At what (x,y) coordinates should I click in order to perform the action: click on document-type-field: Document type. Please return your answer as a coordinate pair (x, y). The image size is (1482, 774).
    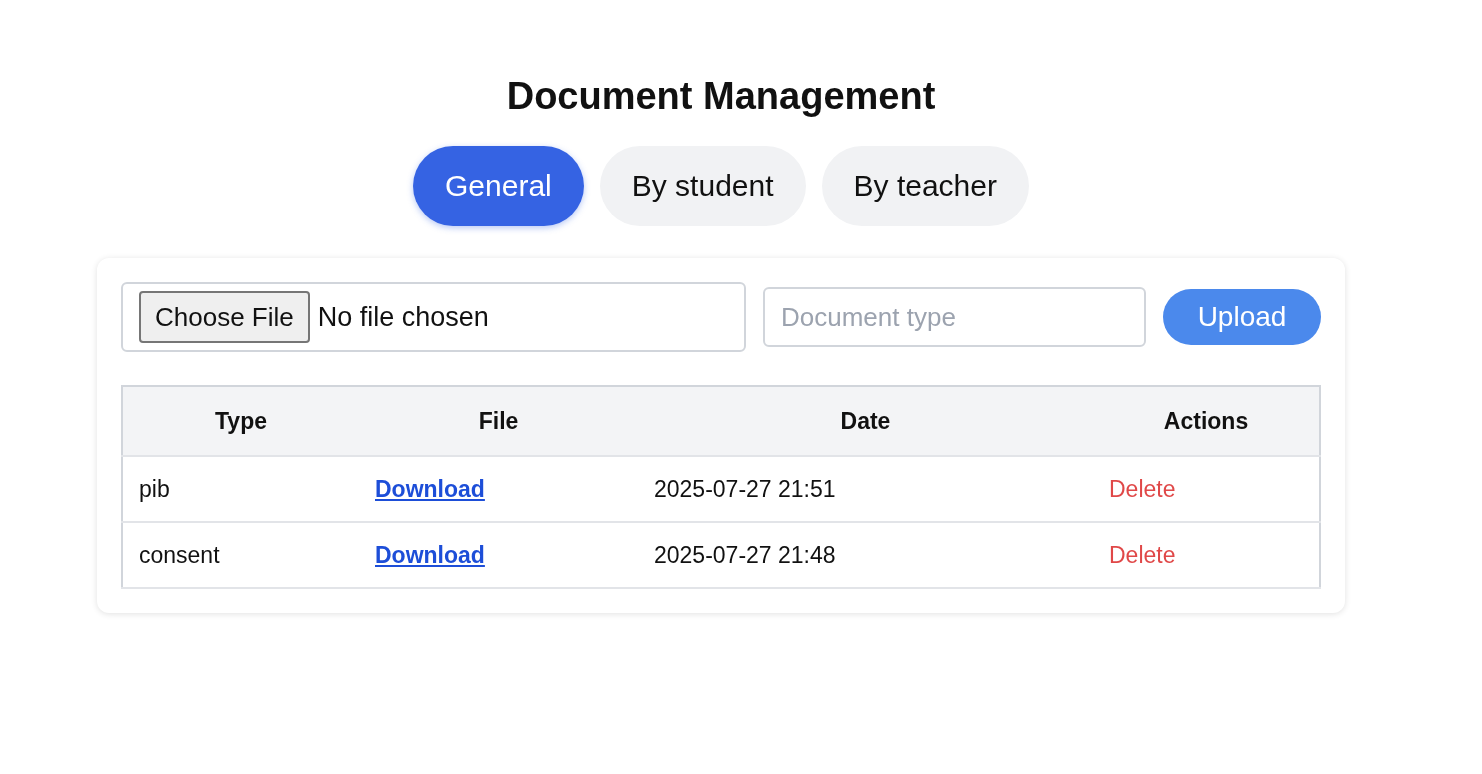
    Looking at the image, I should click on (954, 317).